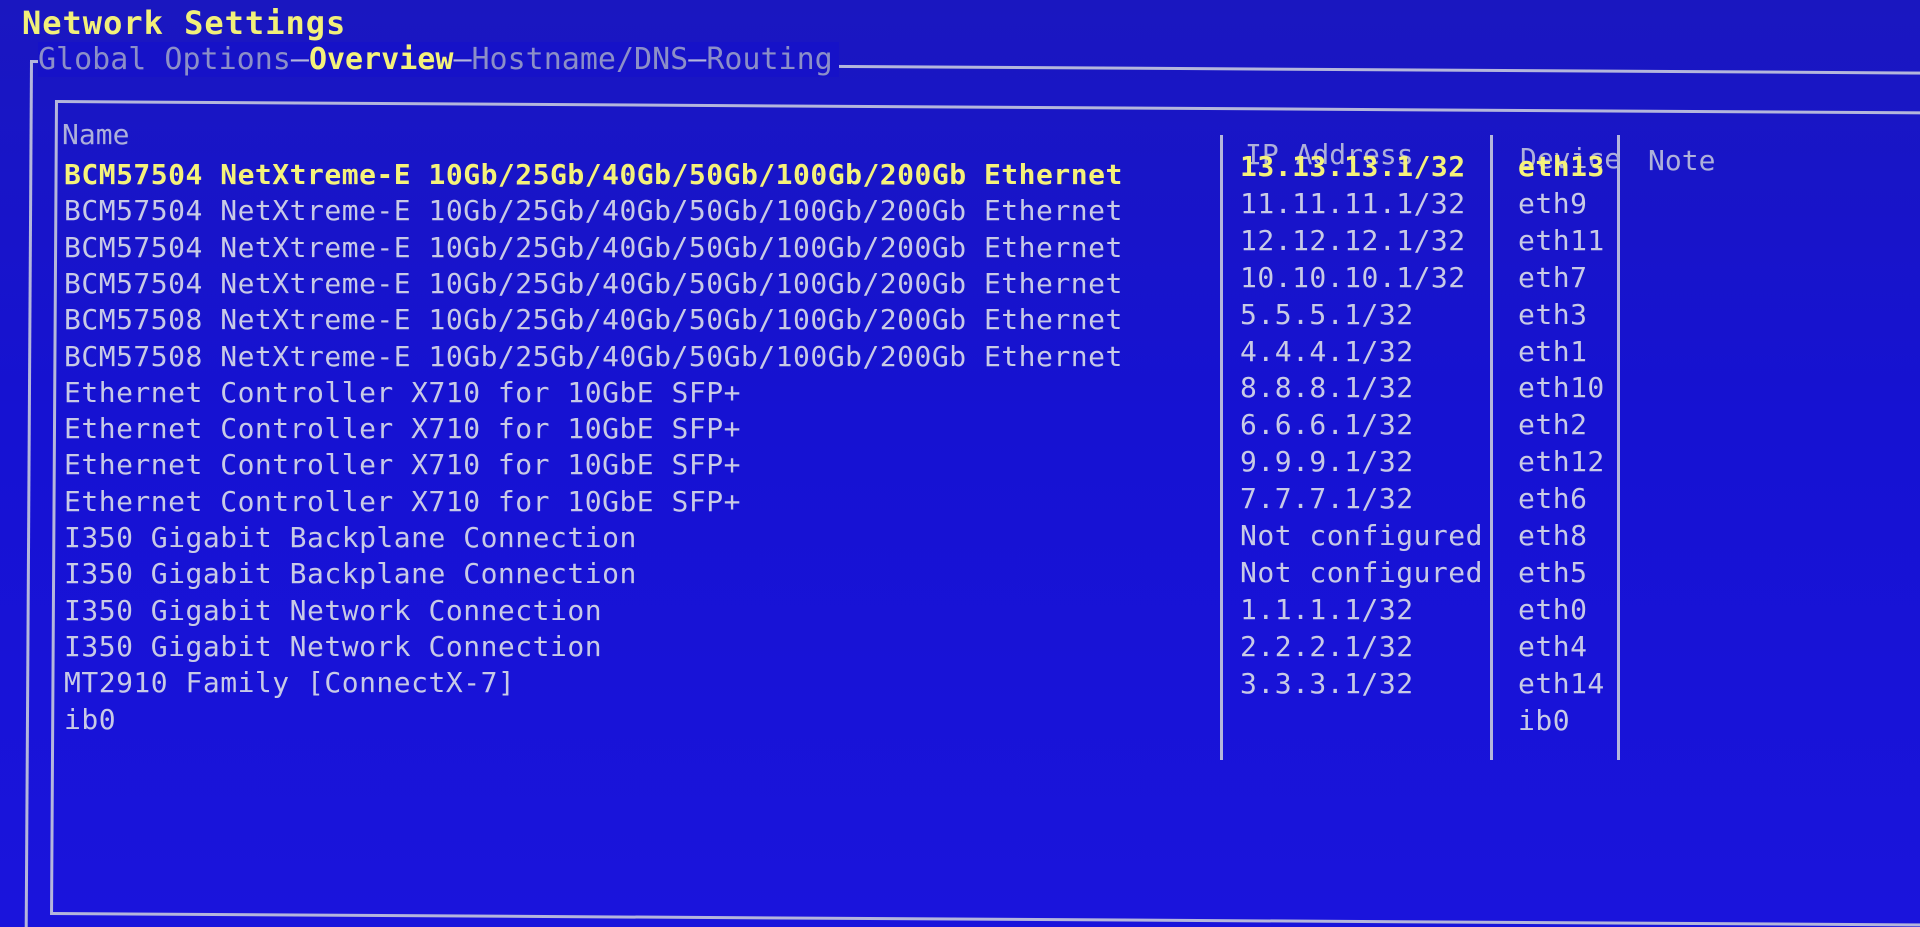 The width and height of the screenshot is (1920, 927). What do you see at coordinates (1561, 683) in the screenshot?
I see `device-cell: eth14` at bounding box center [1561, 683].